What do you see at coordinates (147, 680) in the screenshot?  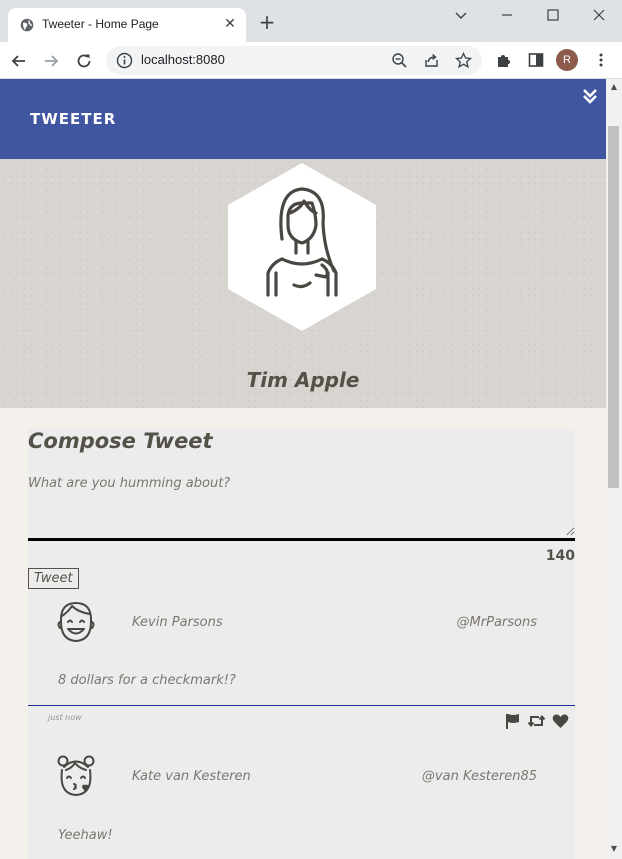 I see `tweet-content: 8 dollars for a checkmark!?` at bounding box center [147, 680].